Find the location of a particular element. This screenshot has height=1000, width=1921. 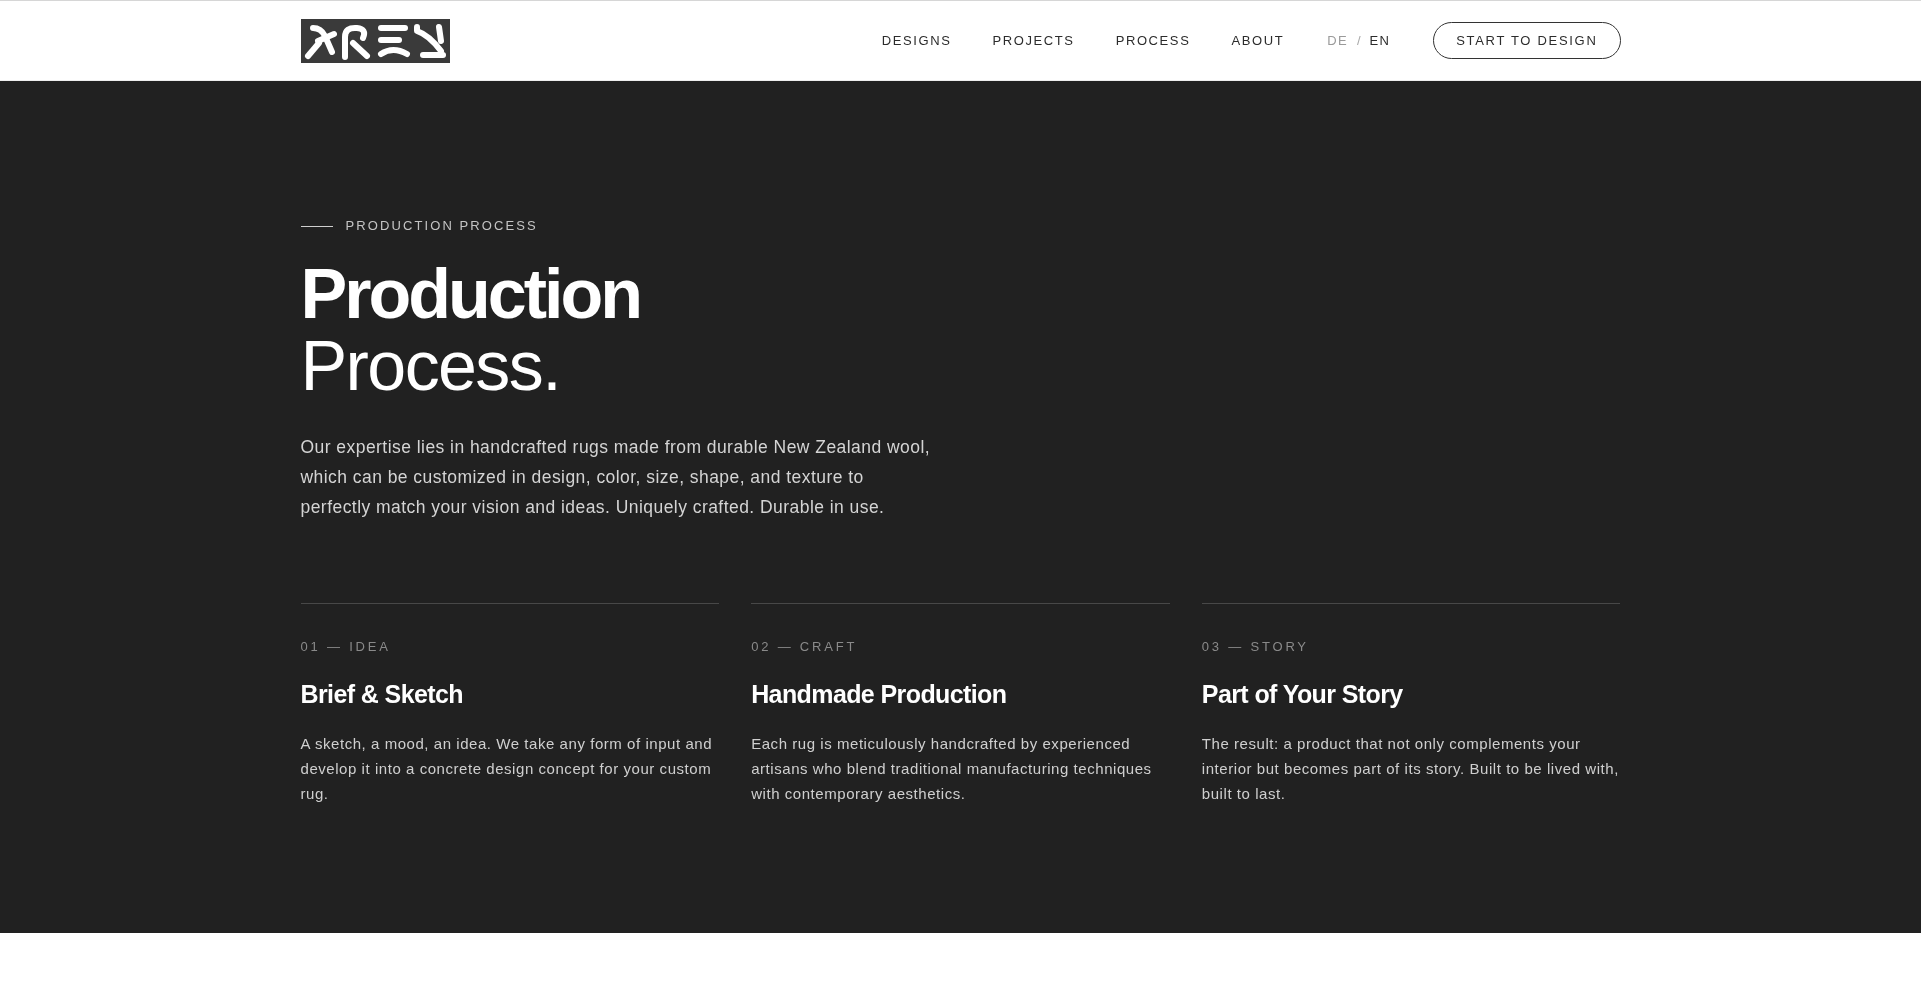

heading-line: Production is located at coordinates (470, 294).